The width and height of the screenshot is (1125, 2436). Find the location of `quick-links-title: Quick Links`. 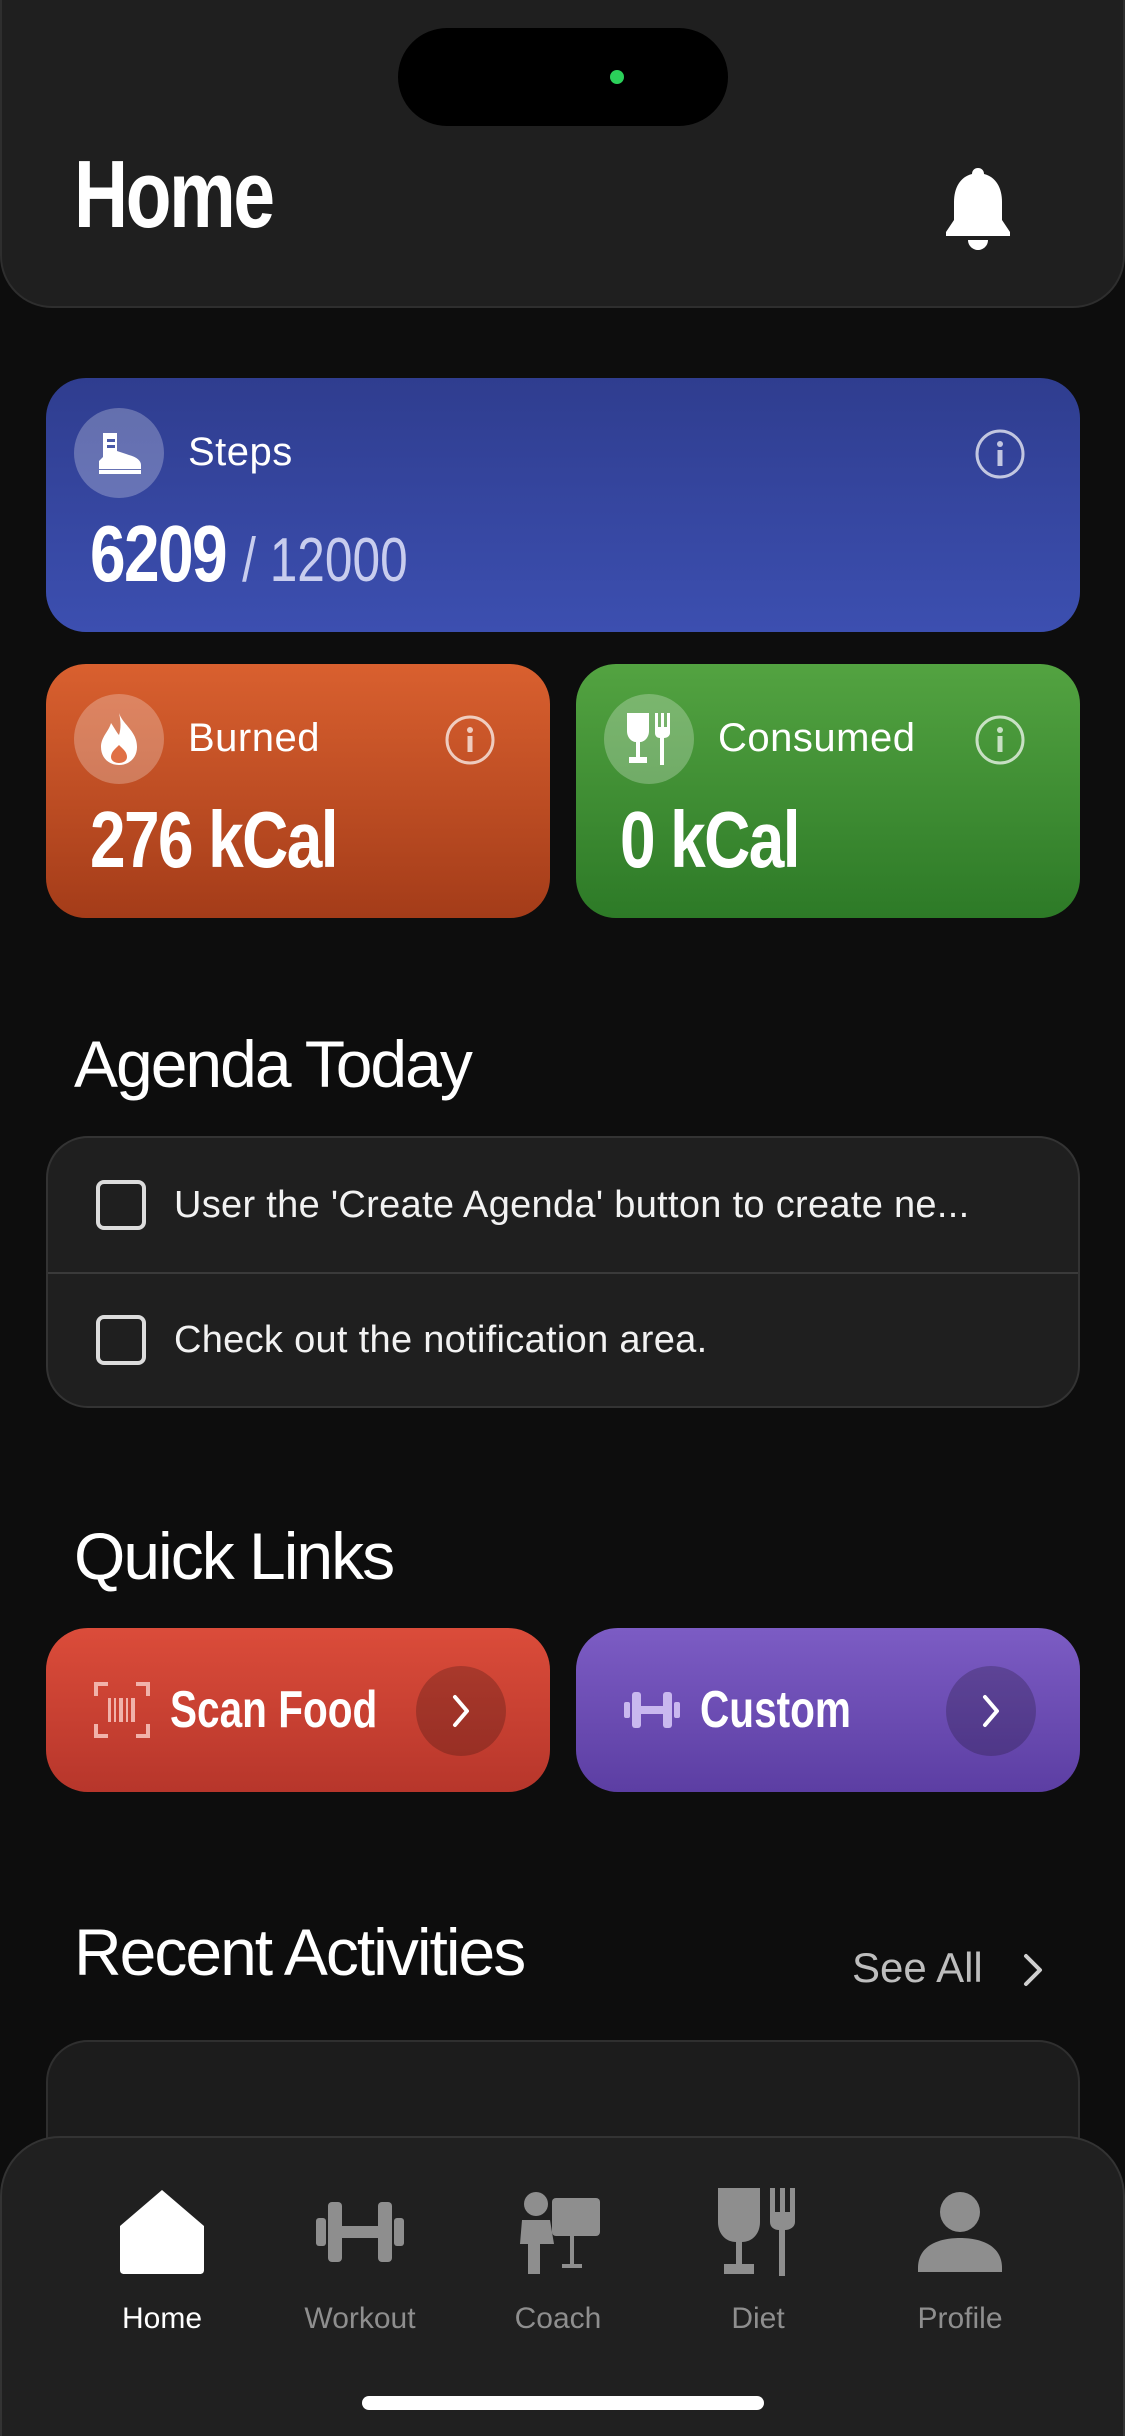

quick-links-title: Quick Links is located at coordinates (234, 1556).